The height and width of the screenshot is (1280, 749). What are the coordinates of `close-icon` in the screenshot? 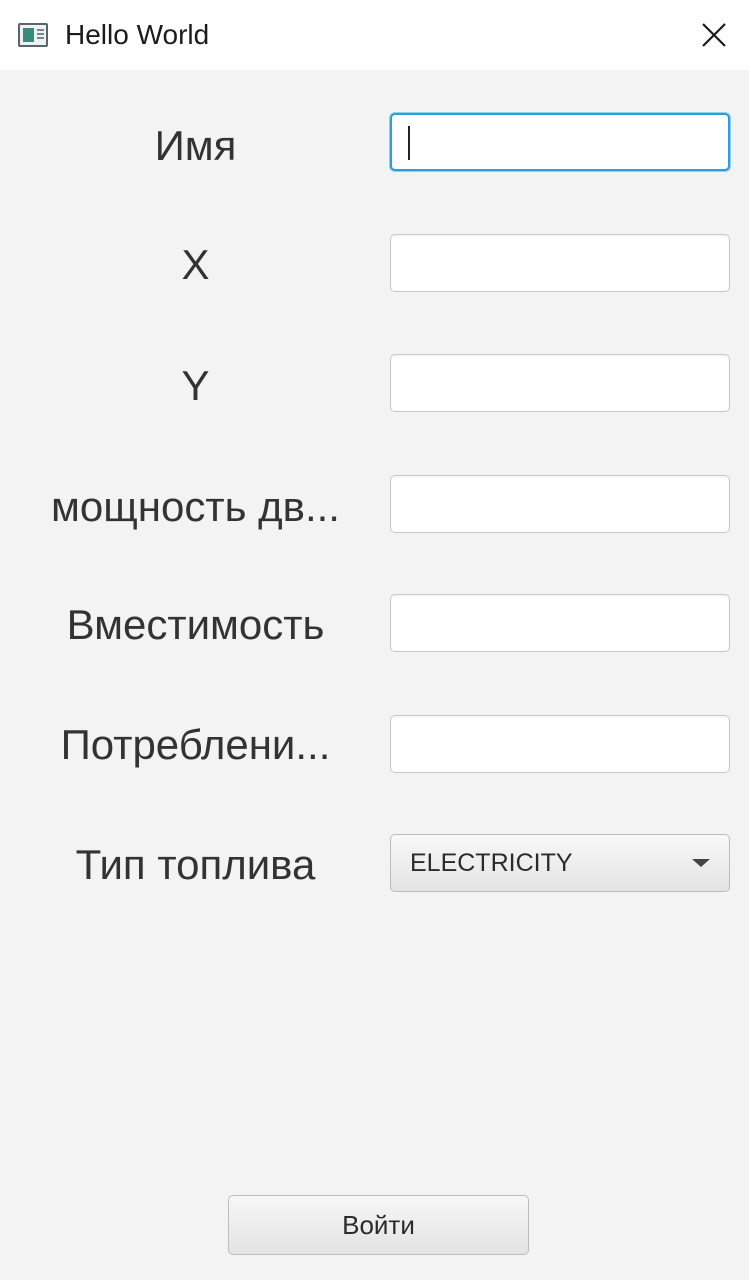 It's located at (714, 35).